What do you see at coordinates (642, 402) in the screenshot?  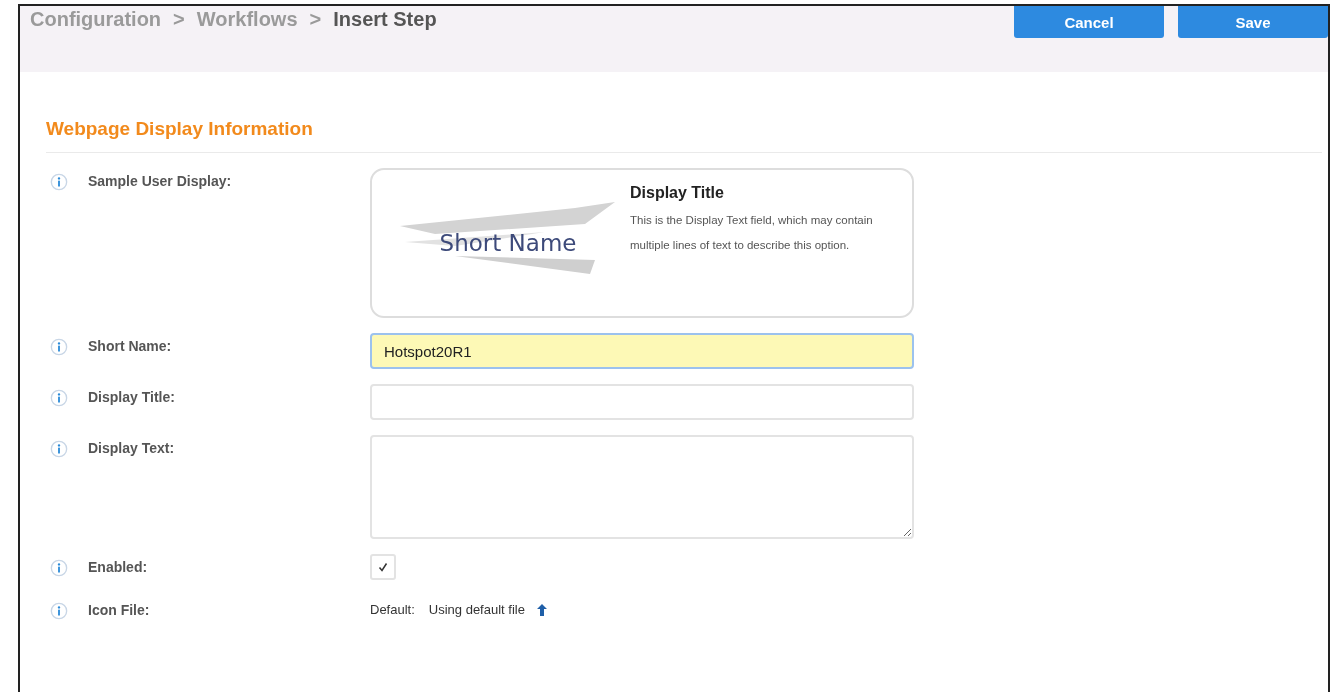 I see `text-field` at bounding box center [642, 402].